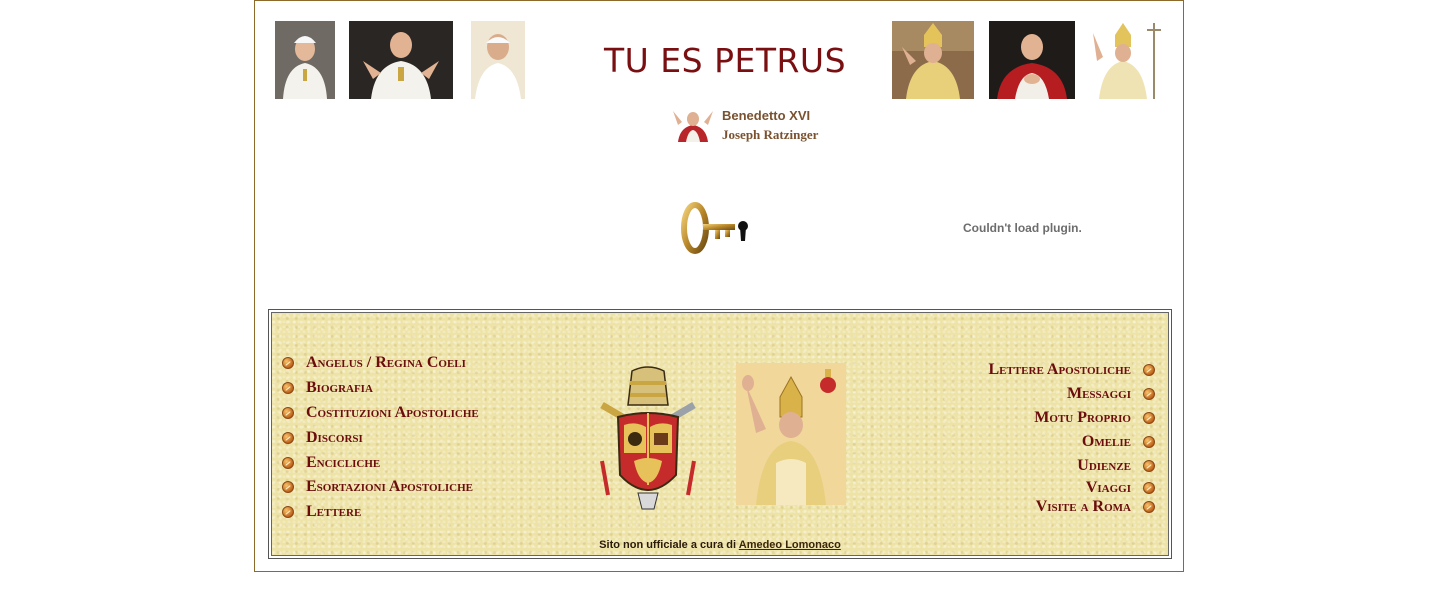 Image resolution: width=1440 pixels, height=600 pixels. I want to click on nav-item-biografia: Biografia, so click(380, 388).